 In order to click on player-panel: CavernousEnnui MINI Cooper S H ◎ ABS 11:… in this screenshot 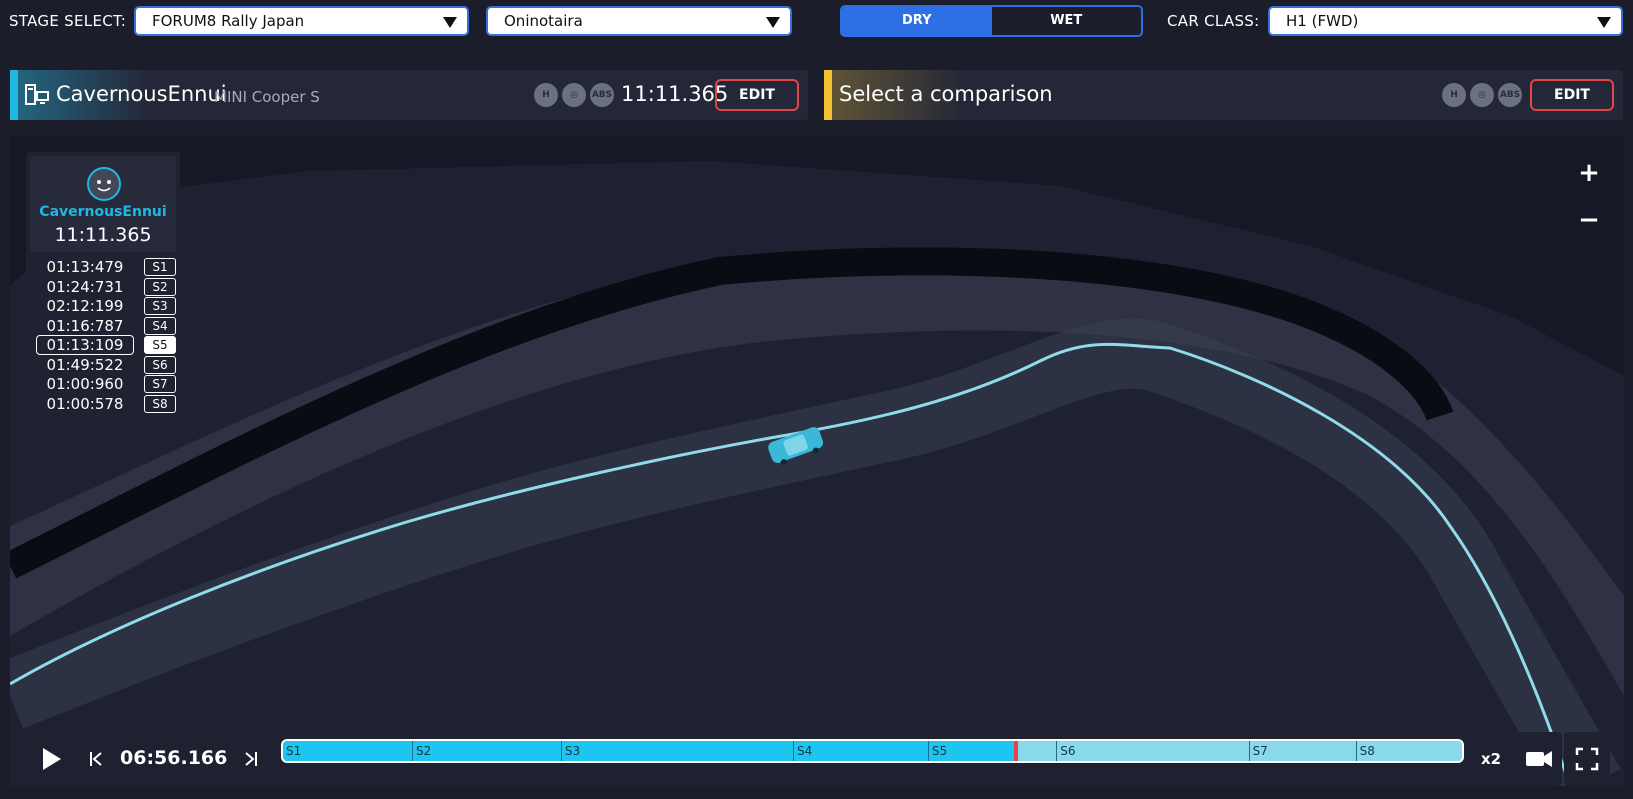, I will do `click(409, 95)`.